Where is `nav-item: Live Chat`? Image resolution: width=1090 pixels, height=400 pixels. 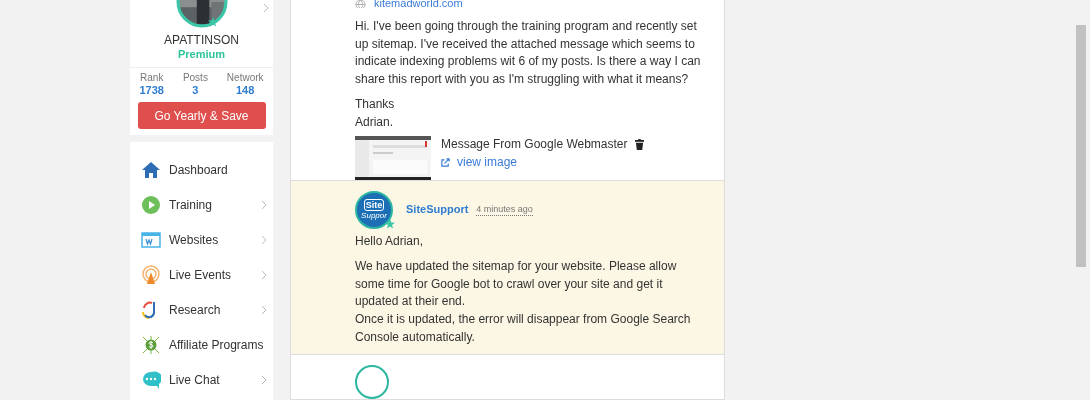 nav-item: Live Chat is located at coordinates (204, 379).